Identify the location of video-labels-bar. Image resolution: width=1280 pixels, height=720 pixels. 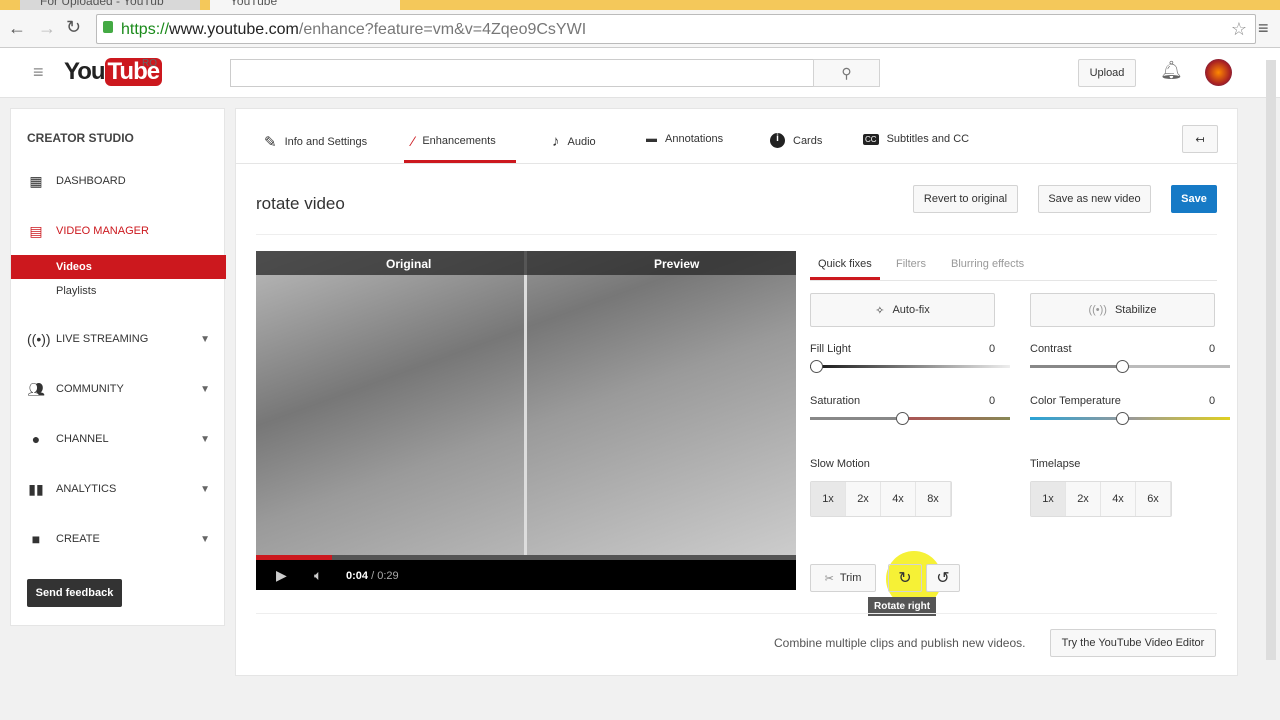
(526, 263).